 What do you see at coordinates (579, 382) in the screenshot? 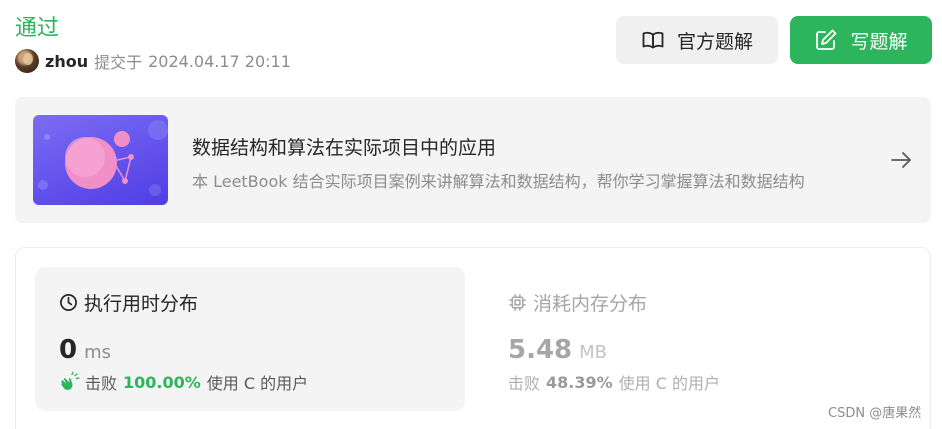
I see `memory-beats-percent: 48.39%` at bounding box center [579, 382].